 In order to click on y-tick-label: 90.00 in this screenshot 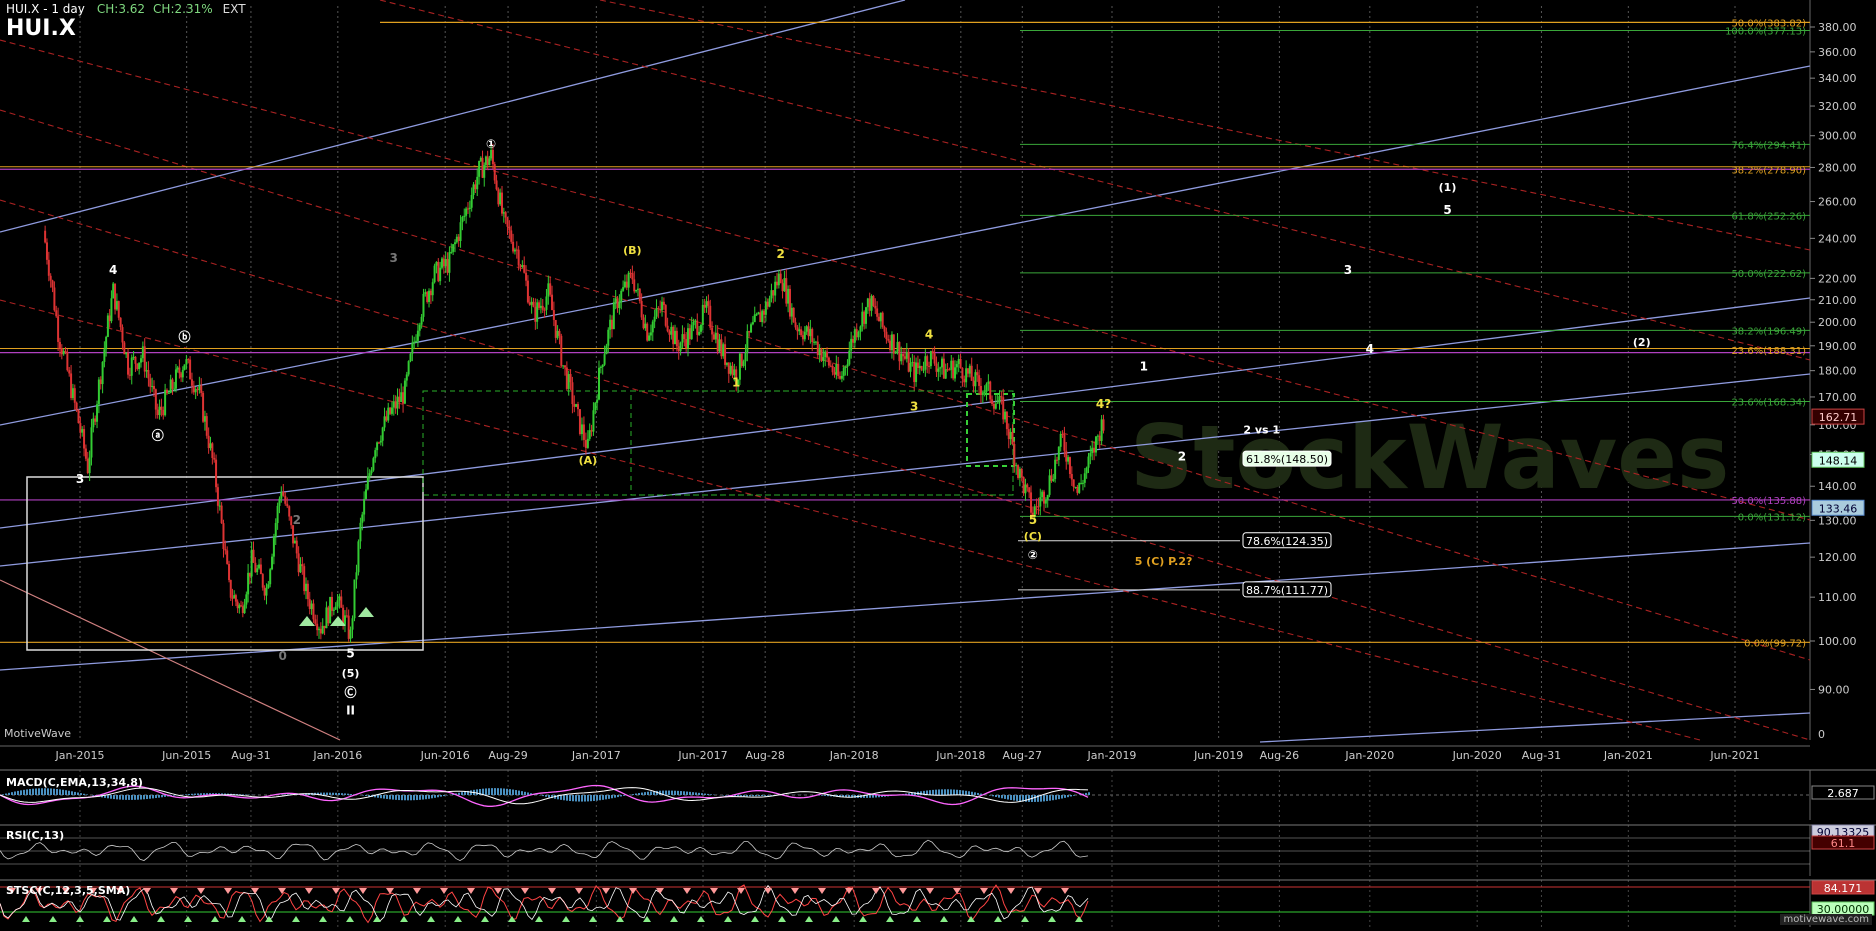, I will do `click(1834, 689)`.